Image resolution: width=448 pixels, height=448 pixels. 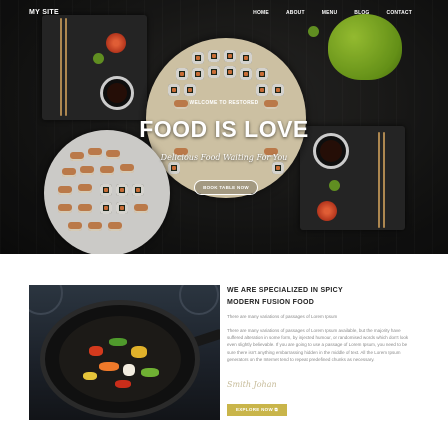 What do you see at coordinates (261, 13) in the screenshot?
I see `nav-link-home: HOME` at bounding box center [261, 13].